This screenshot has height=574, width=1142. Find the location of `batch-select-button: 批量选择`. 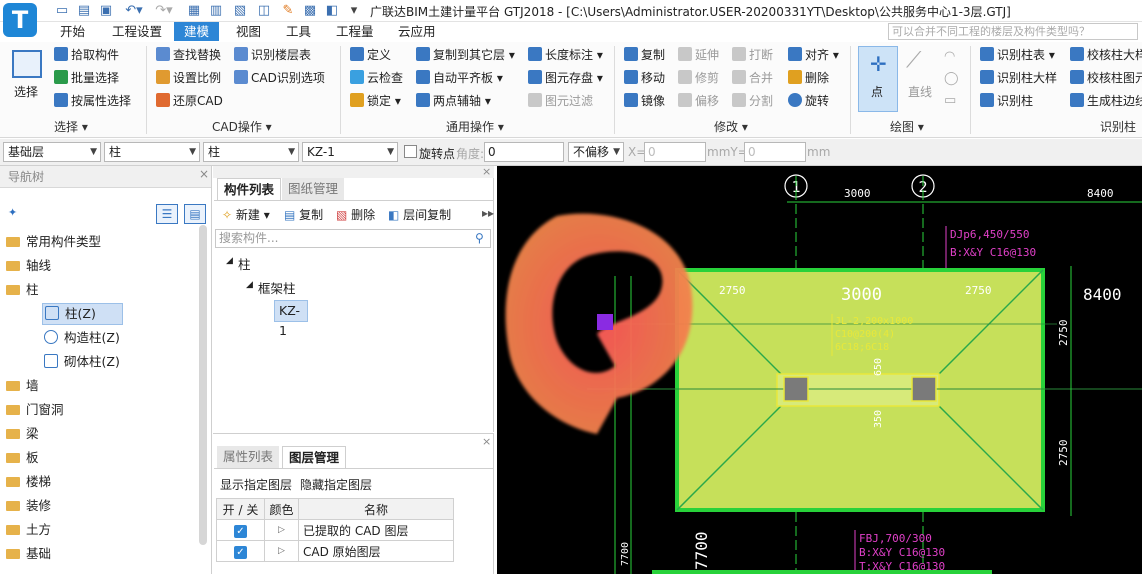

batch-select-button: 批量选择 is located at coordinates (86, 78).